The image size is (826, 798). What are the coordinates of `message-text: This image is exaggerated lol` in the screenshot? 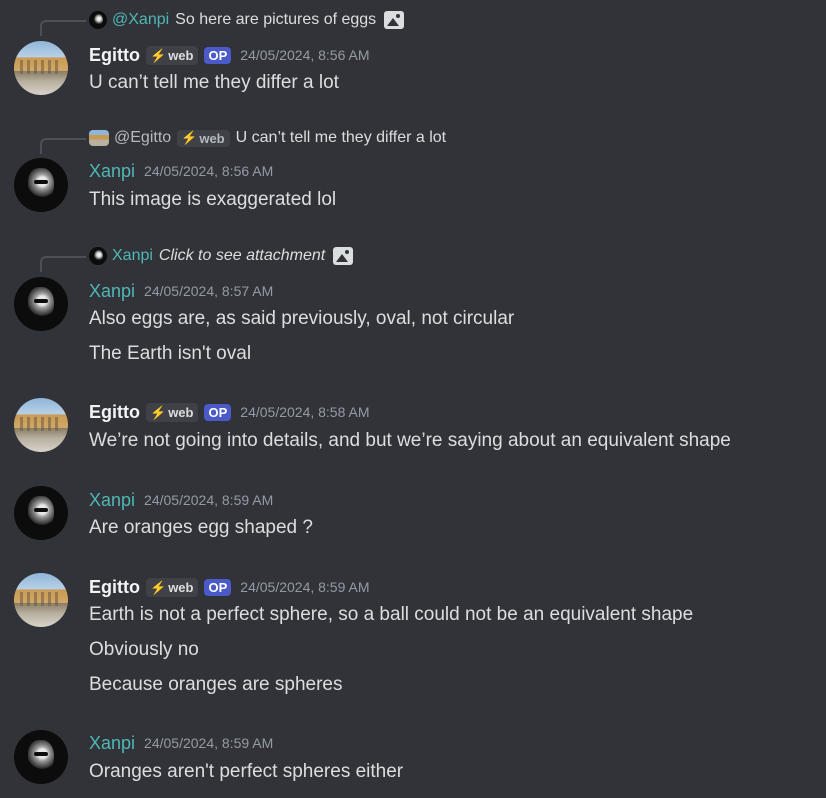 It's located at (213, 199).